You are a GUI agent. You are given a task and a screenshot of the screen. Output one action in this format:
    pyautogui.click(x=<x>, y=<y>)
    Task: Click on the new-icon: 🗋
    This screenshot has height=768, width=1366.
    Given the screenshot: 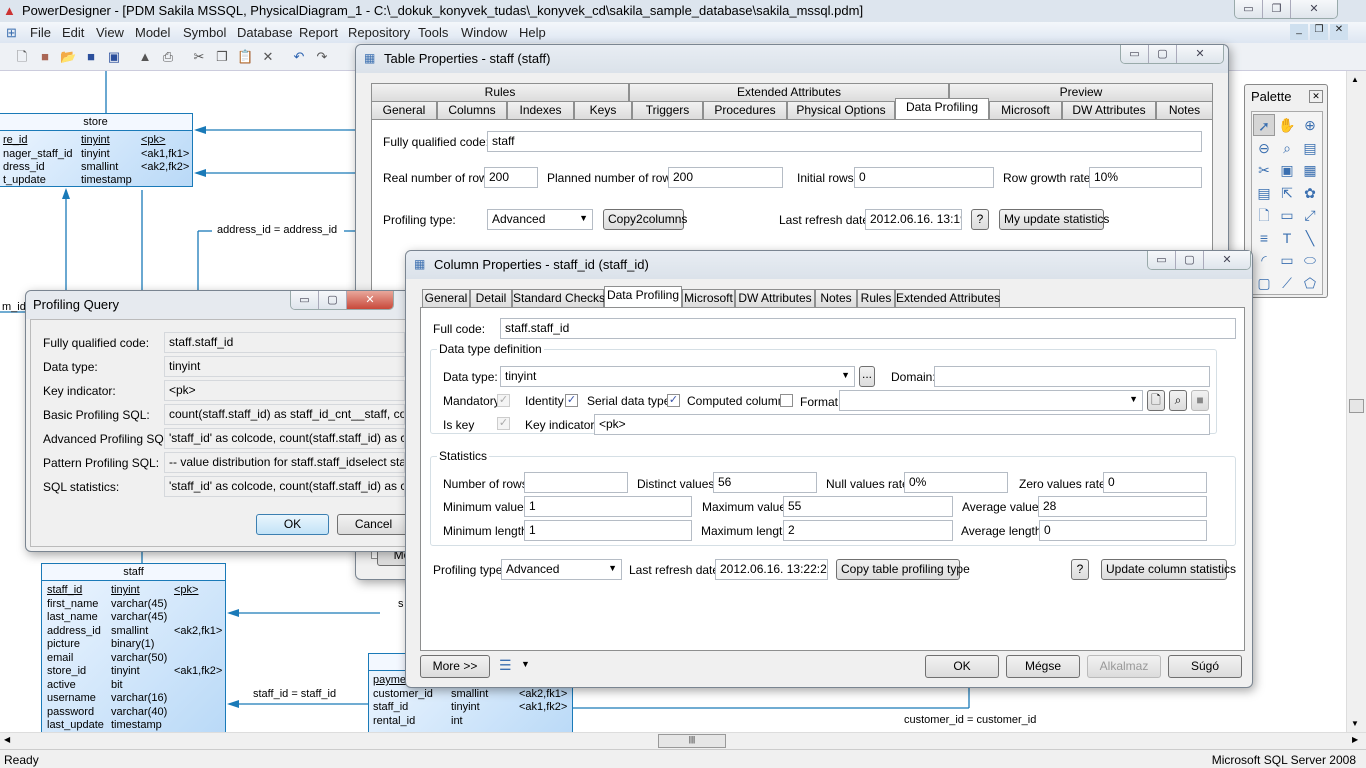 What is the action you would take?
    pyautogui.click(x=22, y=57)
    